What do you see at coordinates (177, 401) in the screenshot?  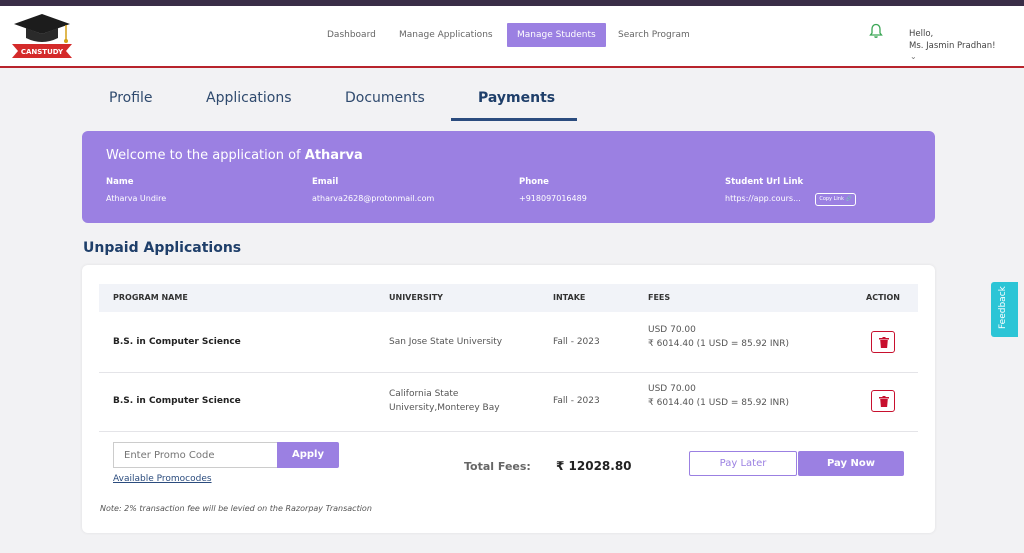 I see `row2-program: B.S. in Computer Science` at bounding box center [177, 401].